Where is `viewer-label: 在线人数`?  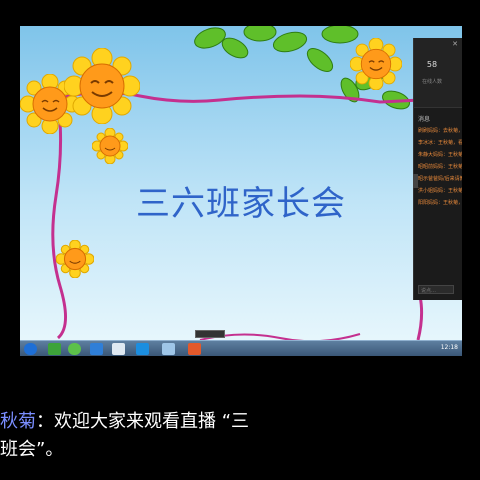
viewer-label: 在线人数 is located at coordinates (431, 82).